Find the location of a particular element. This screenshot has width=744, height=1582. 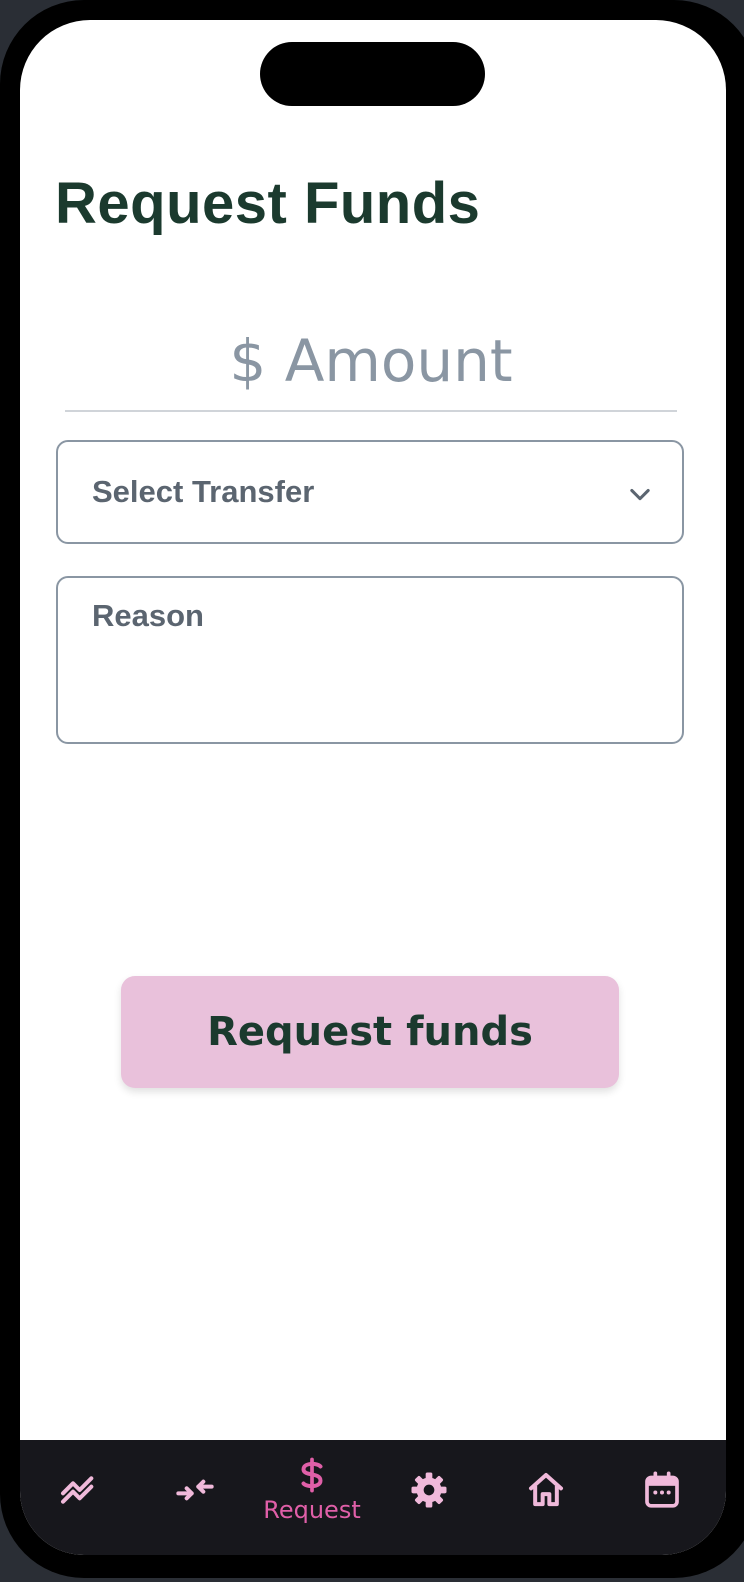

nav-item-request-label: Request is located at coordinates (312, 1510).